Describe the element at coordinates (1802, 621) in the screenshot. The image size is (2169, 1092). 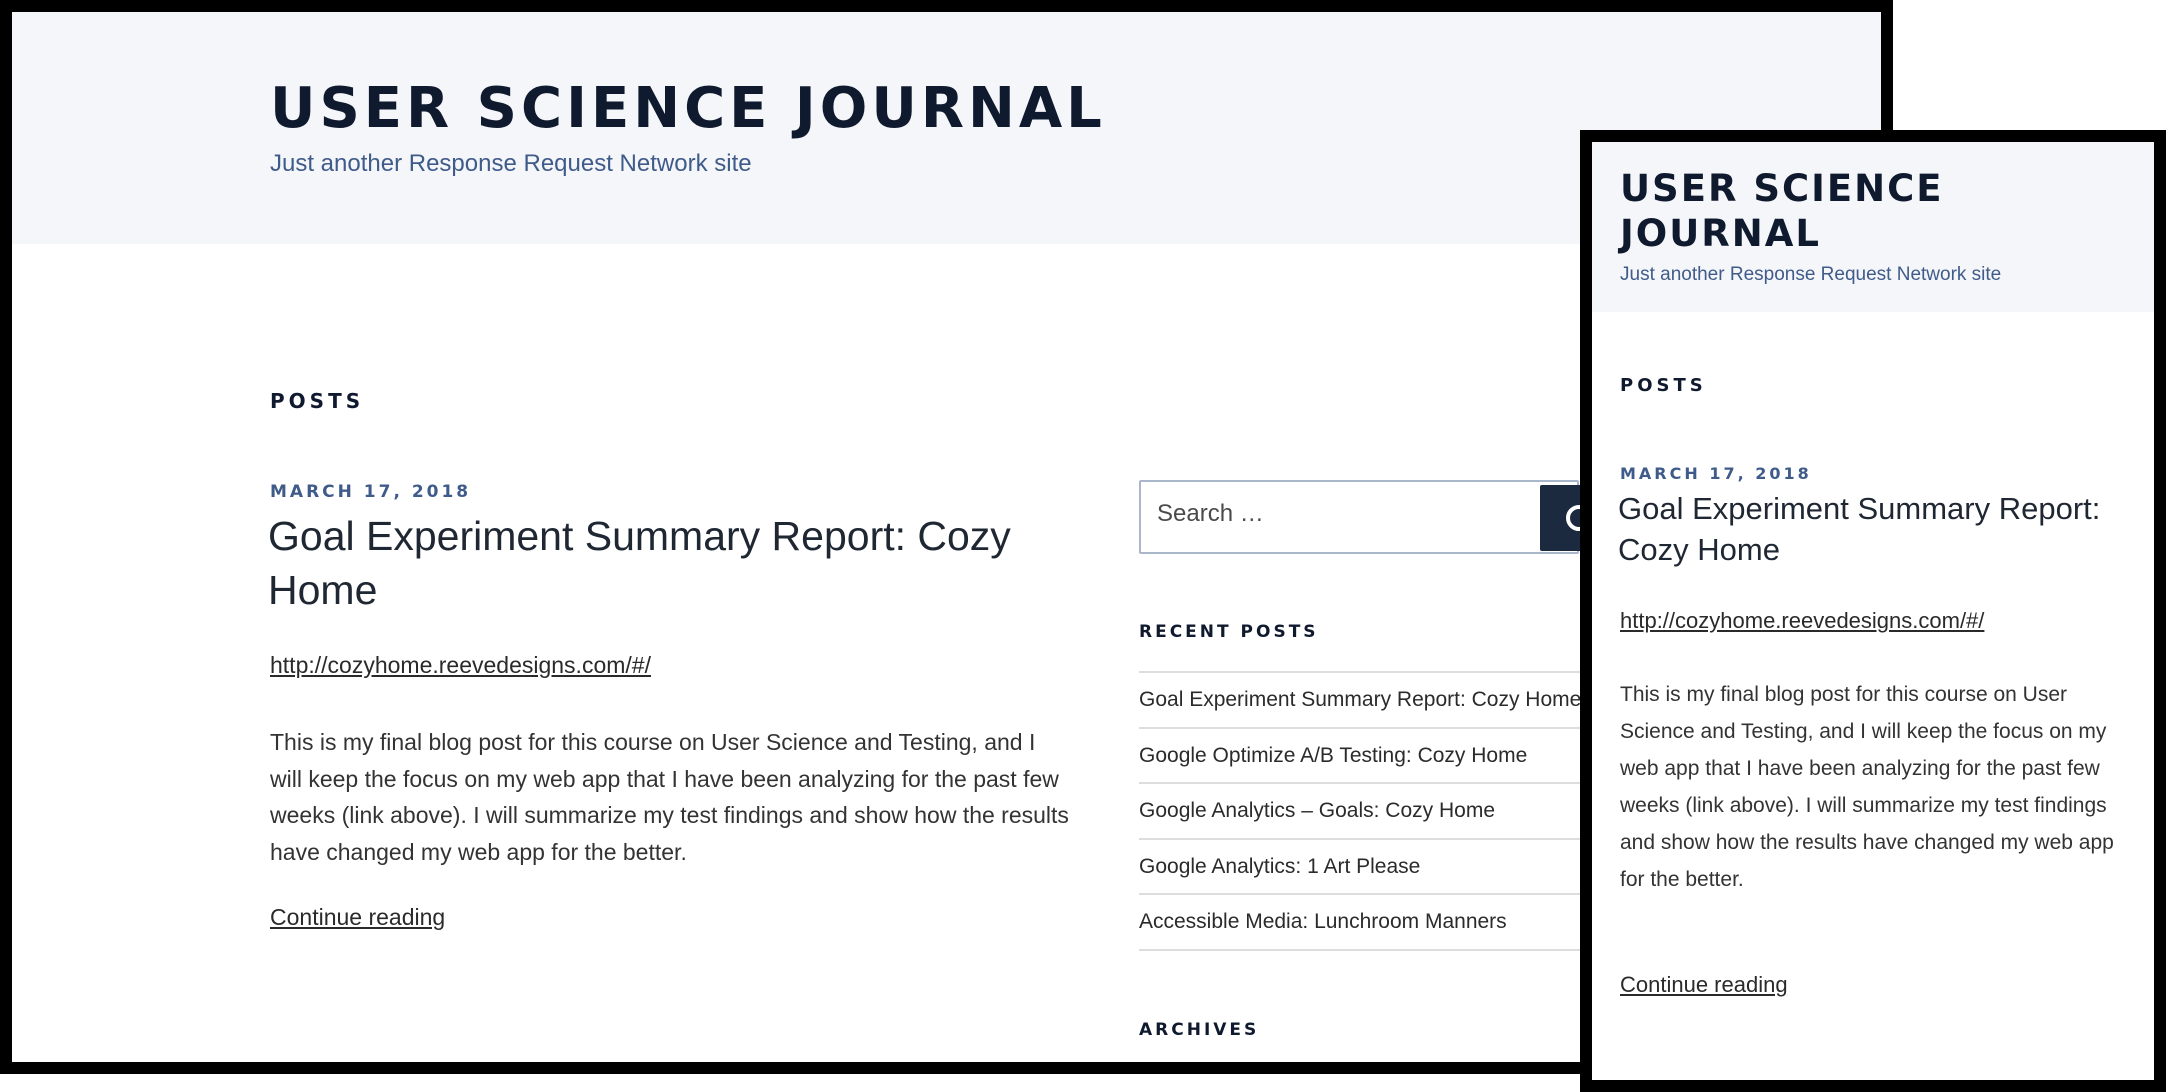
I see `mobile-post-url-link: http://cozyhome.reevedesigns.com/#/` at that location.